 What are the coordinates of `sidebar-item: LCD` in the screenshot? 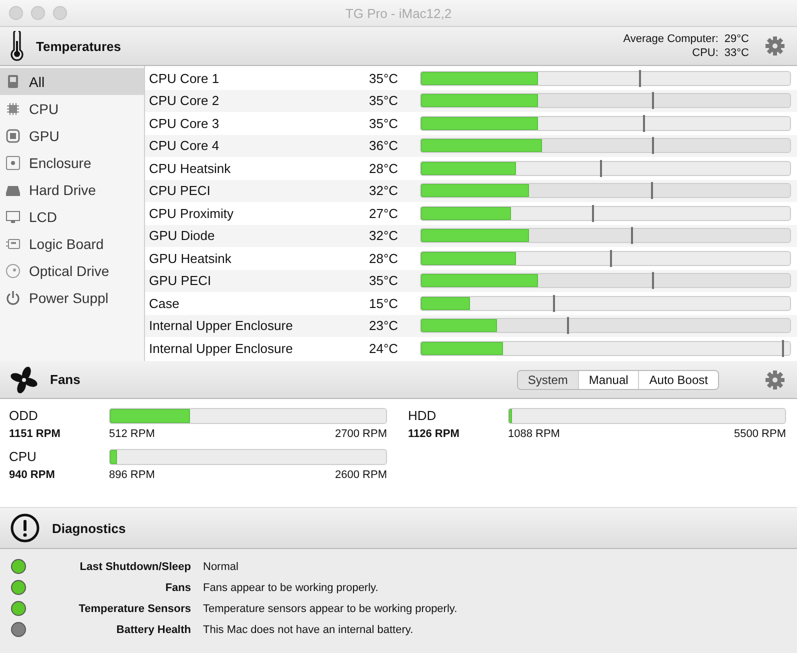 It's located at (72, 216).